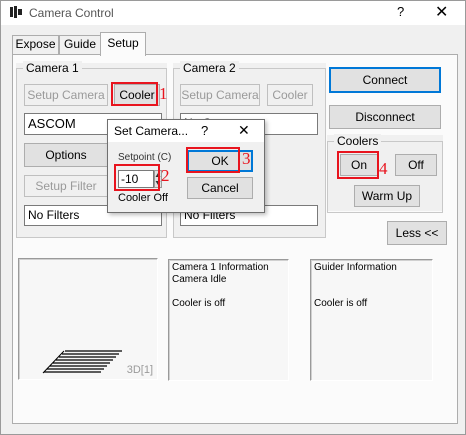  What do you see at coordinates (220, 188) in the screenshot?
I see `dialog-cancel-button: Cancel` at bounding box center [220, 188].